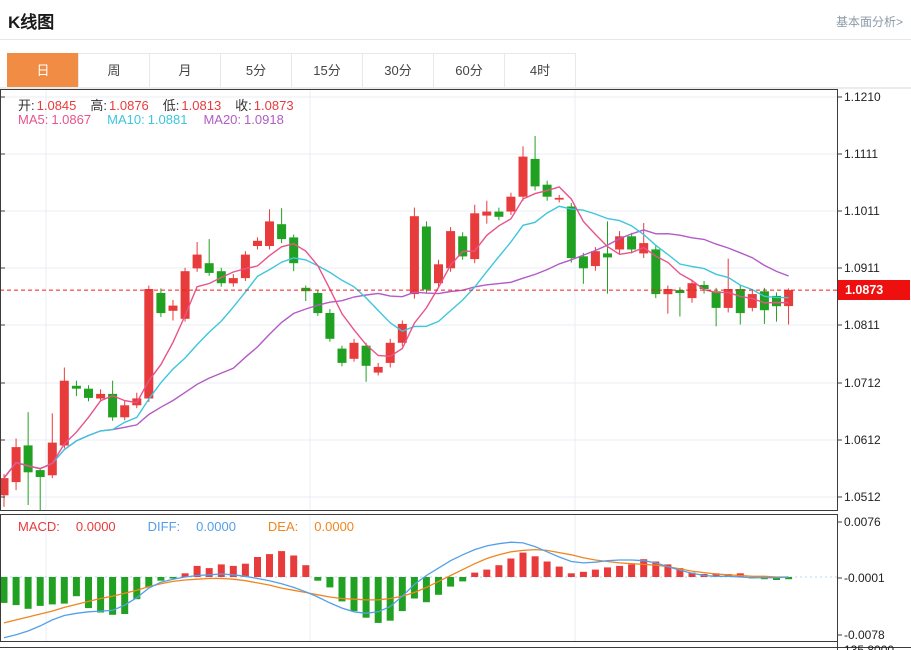  What do you see at coordinates (327, 70) in the screenshot?
I see `tab-15min: 15分` at bounding box center [327, 70].